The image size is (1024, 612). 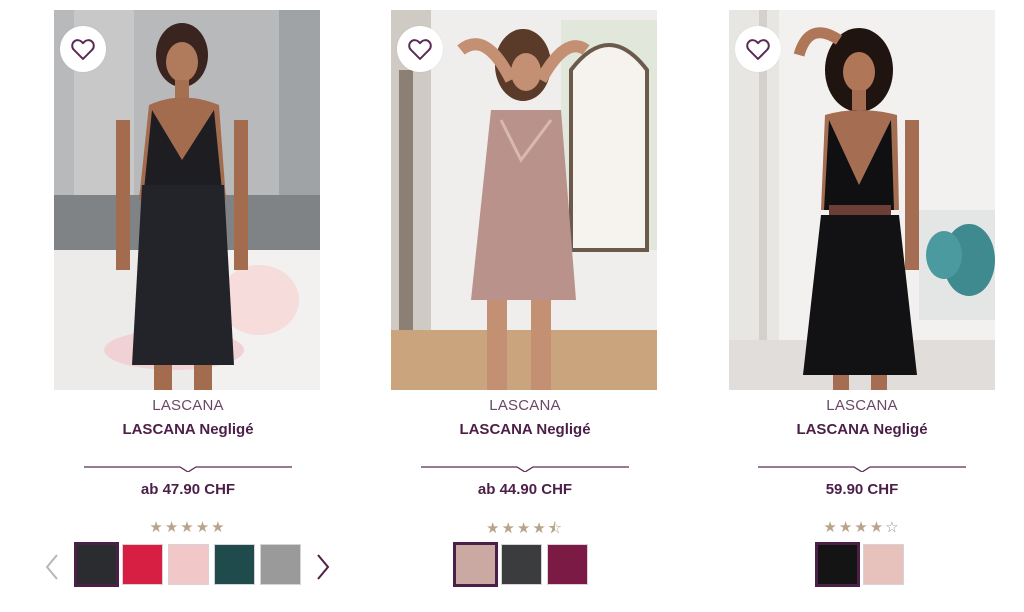 I want to click on rating-stars: ★★★★★, so click(x=188, y=527).